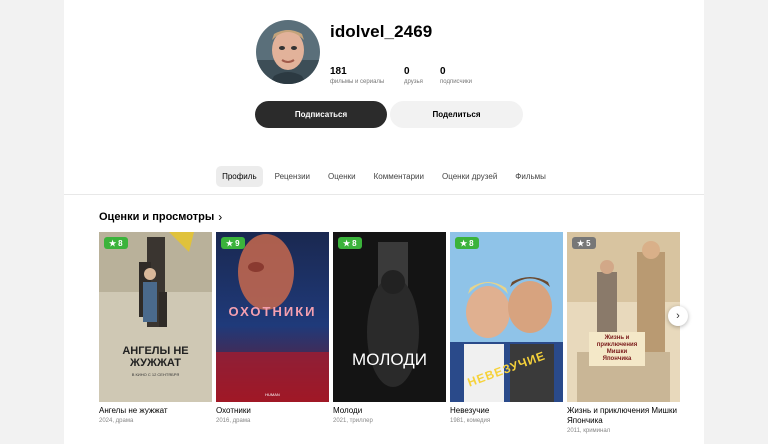 The width and height of the screenshot is (768, 444). I want to click on movie-meta: 2024, драма, so click(116, 421).